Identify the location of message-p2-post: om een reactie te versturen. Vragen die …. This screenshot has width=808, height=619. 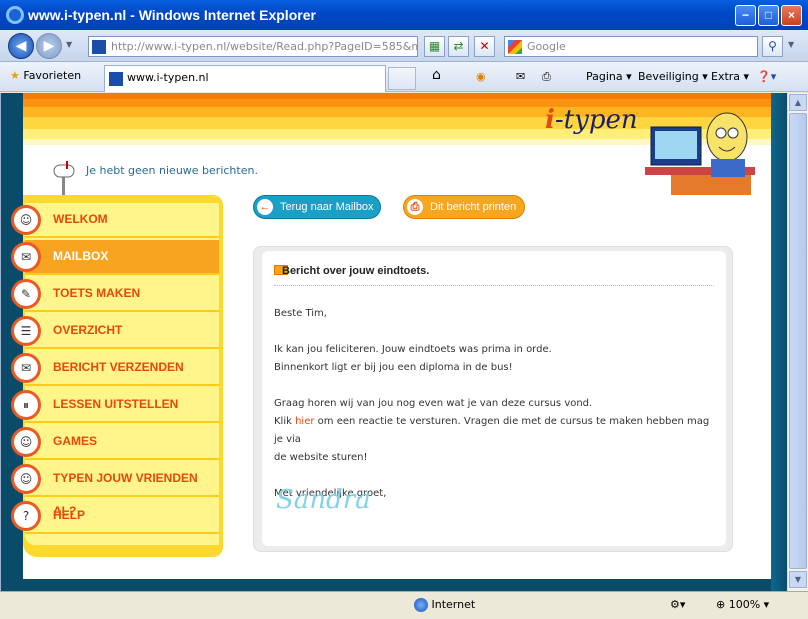
(492, 430).